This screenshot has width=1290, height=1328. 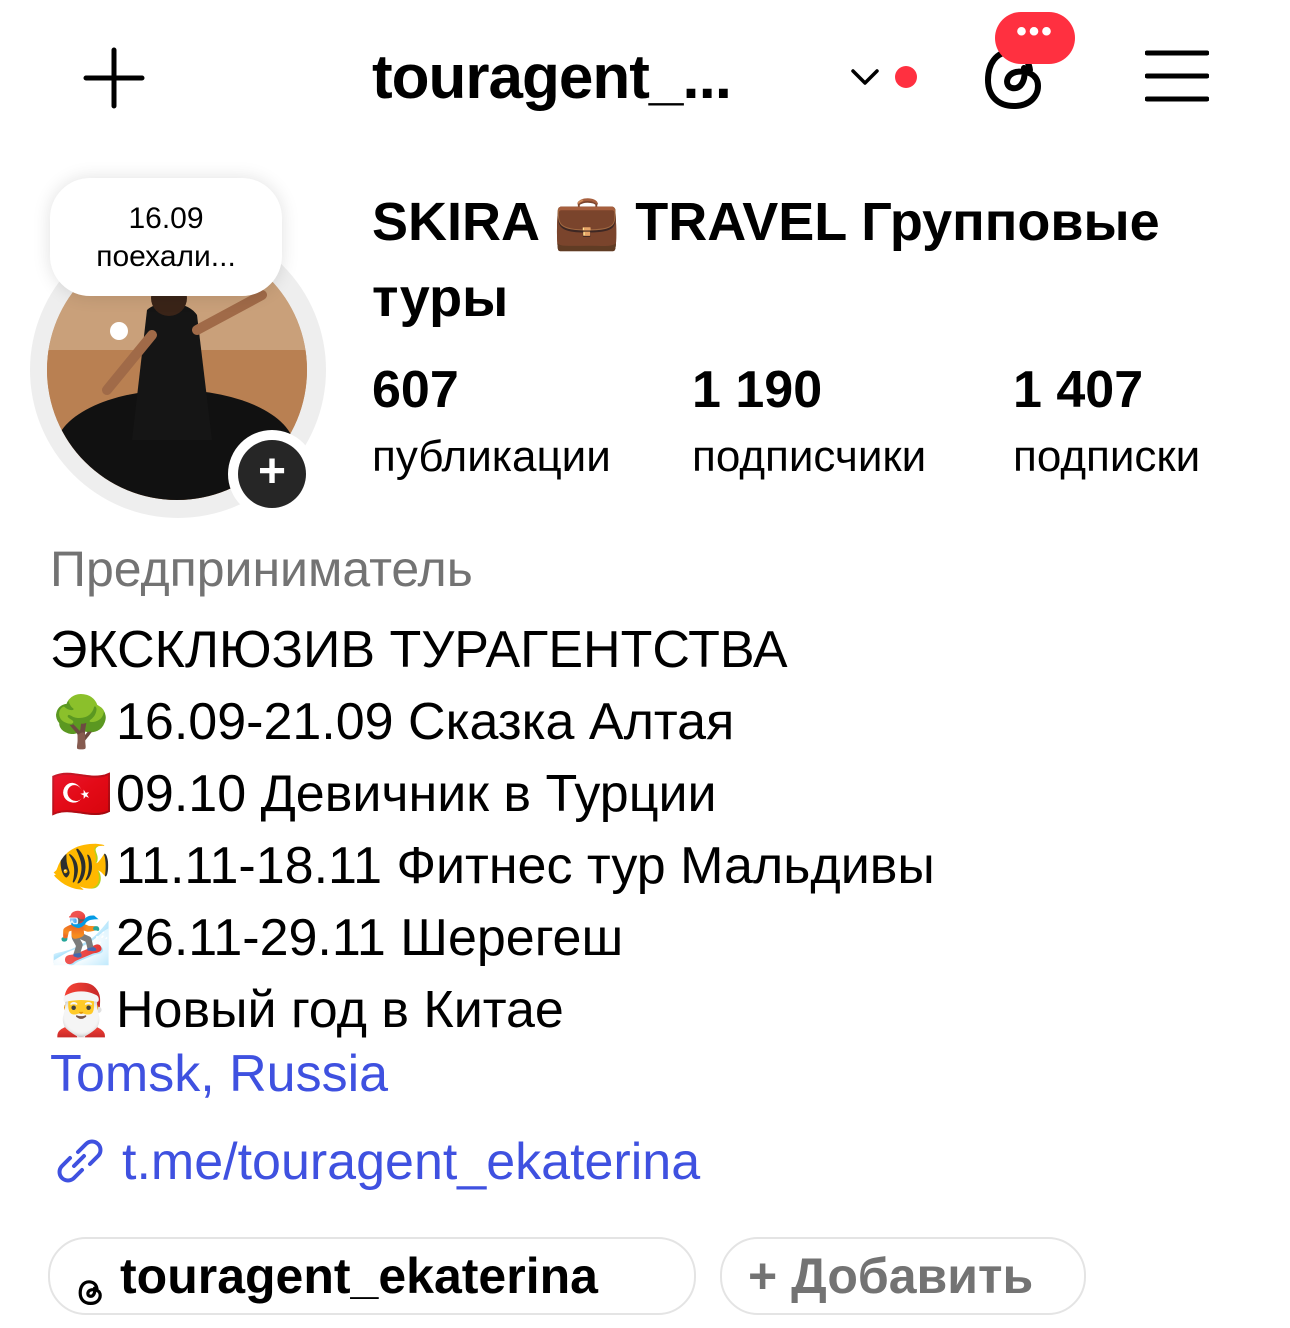 I want to click on bio-line: 🌳 16.09-21.09 Сказка Алтая, so click(x=492, y=722).